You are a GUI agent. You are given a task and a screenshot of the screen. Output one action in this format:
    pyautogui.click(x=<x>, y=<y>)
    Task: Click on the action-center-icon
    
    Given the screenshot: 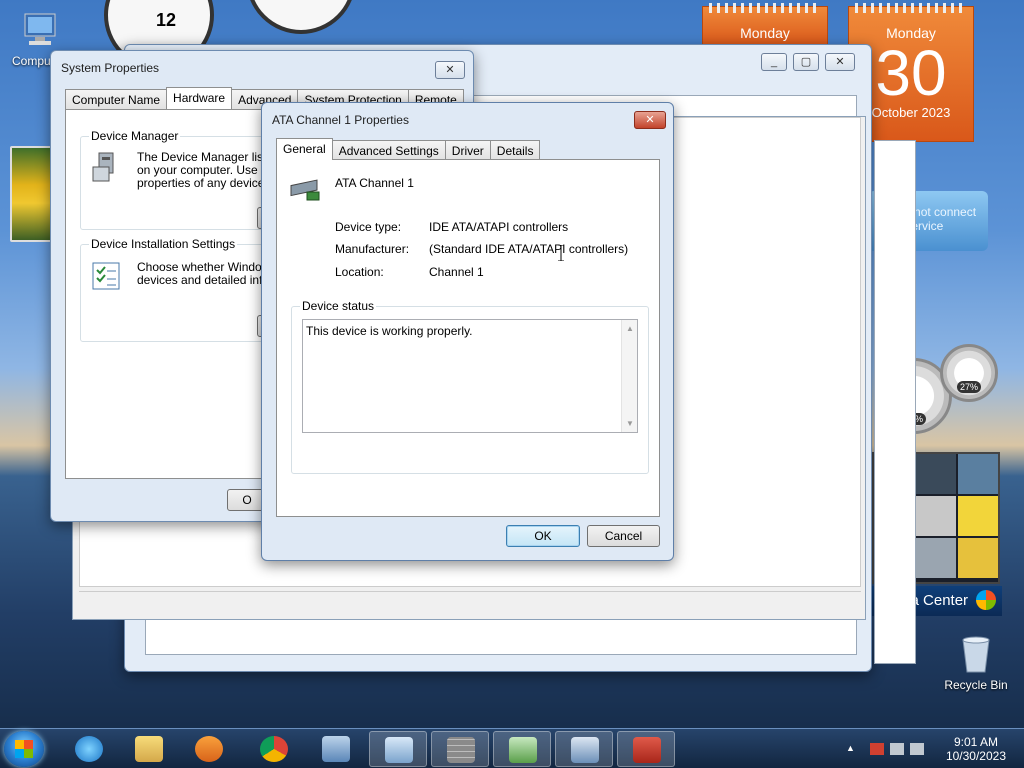 What is the action you would take?
    pyautogui.click(x=877, y=749)
    